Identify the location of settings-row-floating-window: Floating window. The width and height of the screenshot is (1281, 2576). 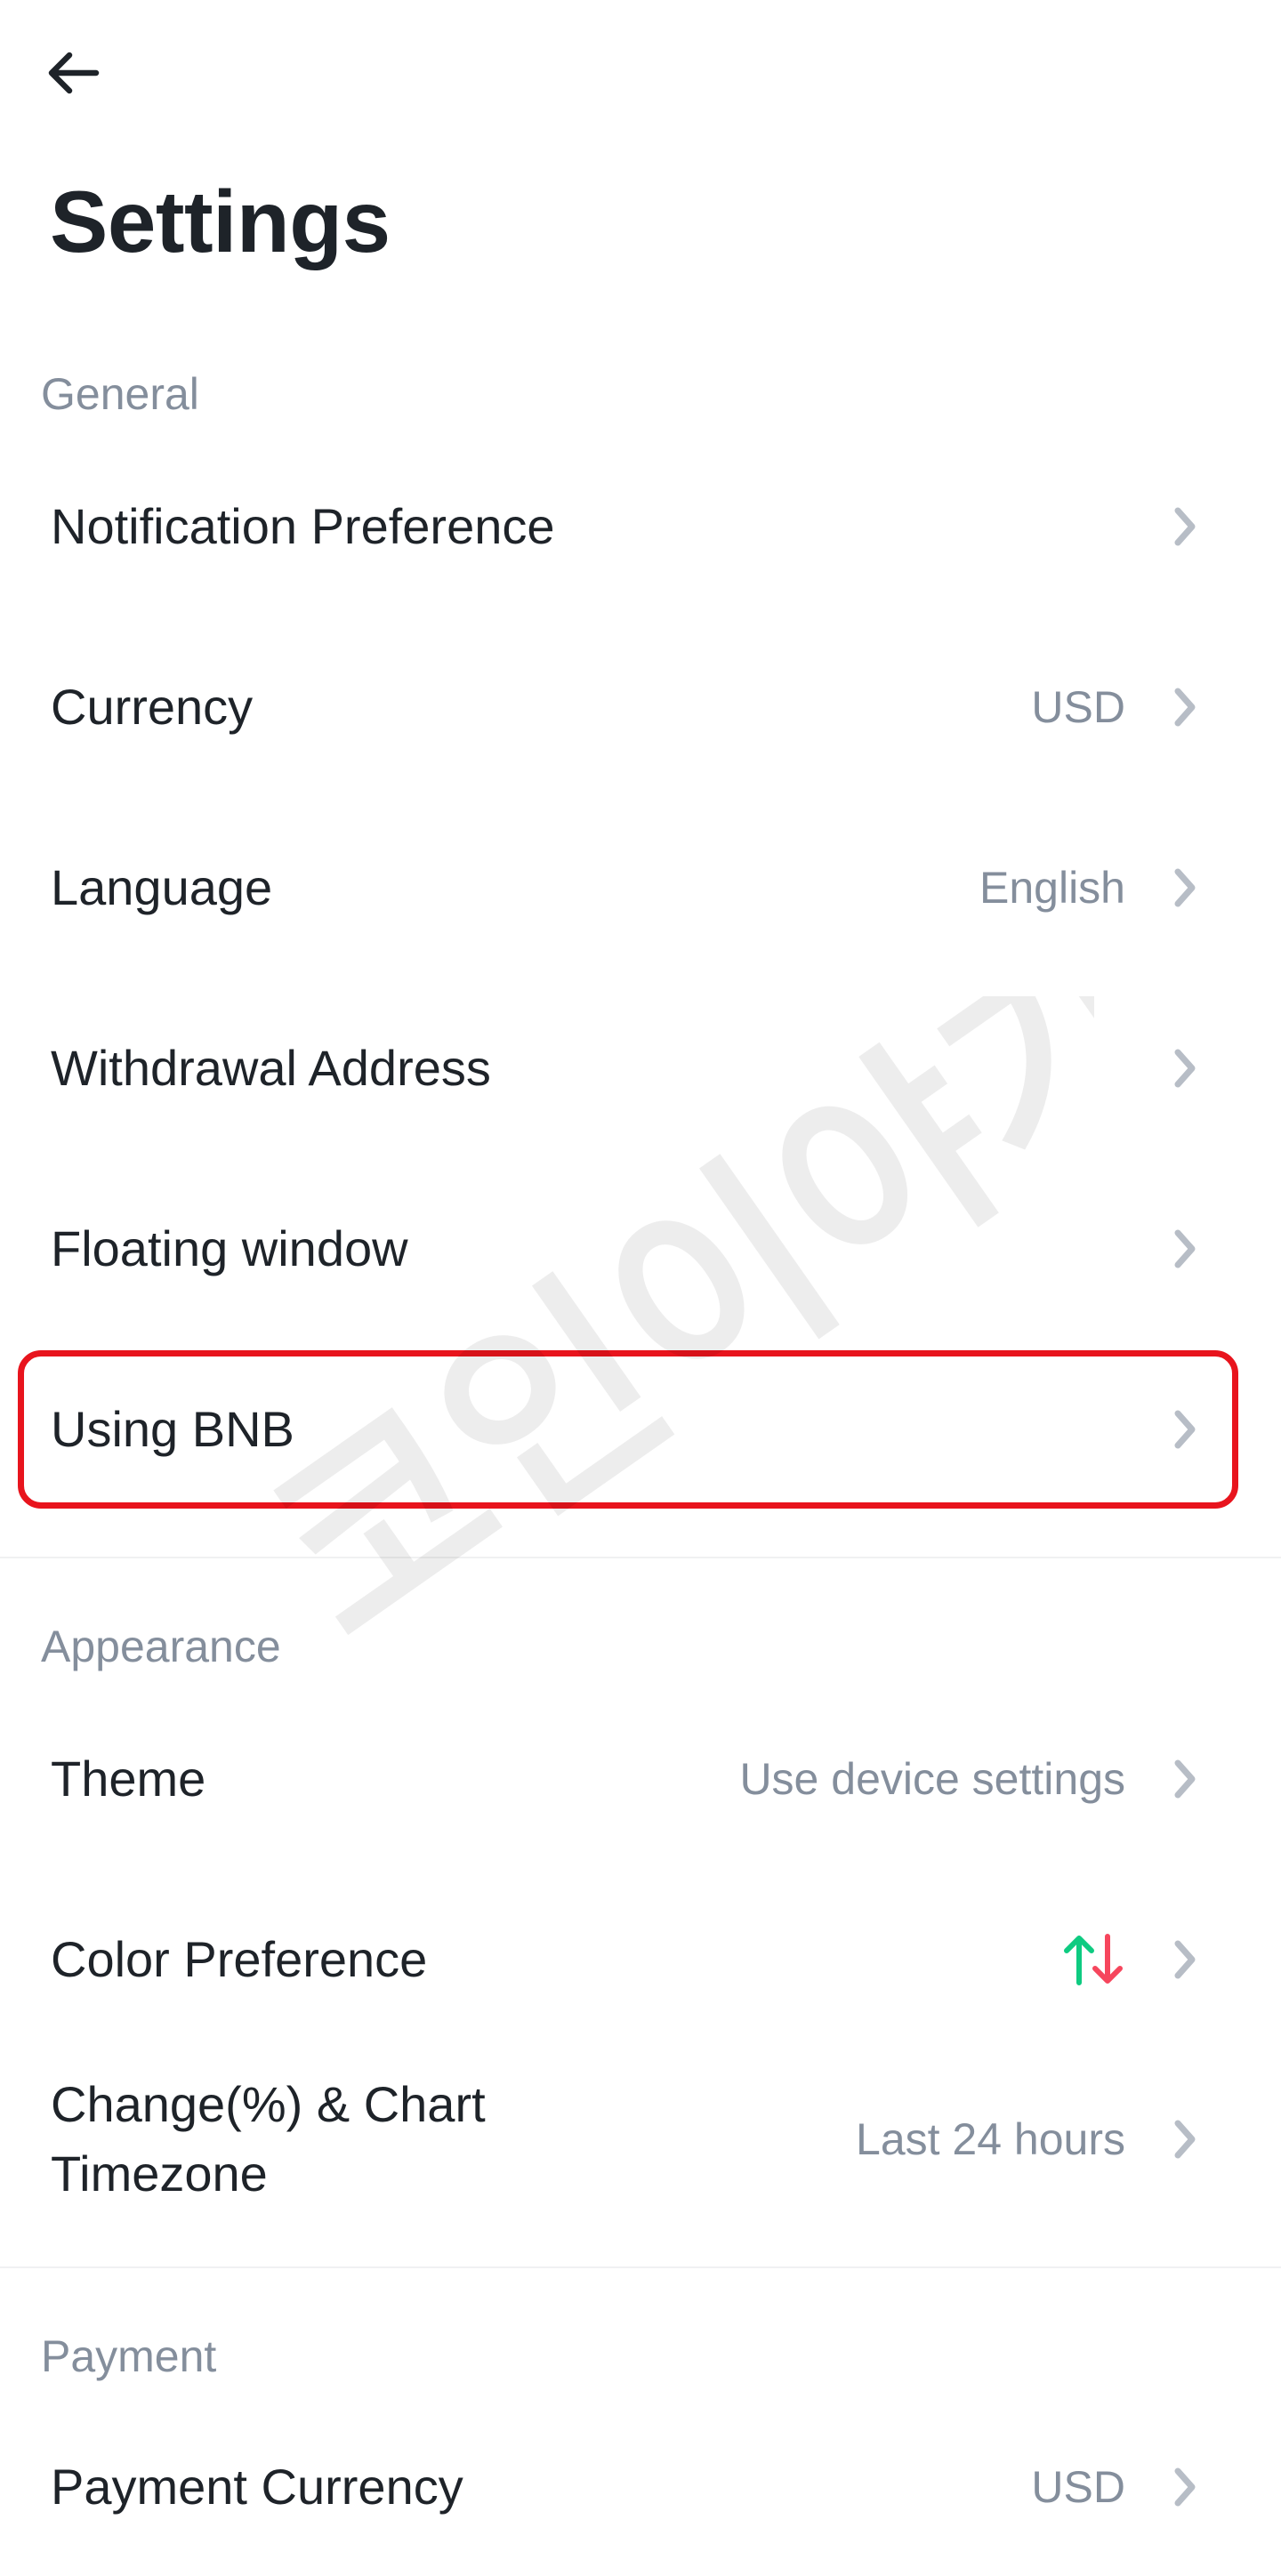
(640, 1249).